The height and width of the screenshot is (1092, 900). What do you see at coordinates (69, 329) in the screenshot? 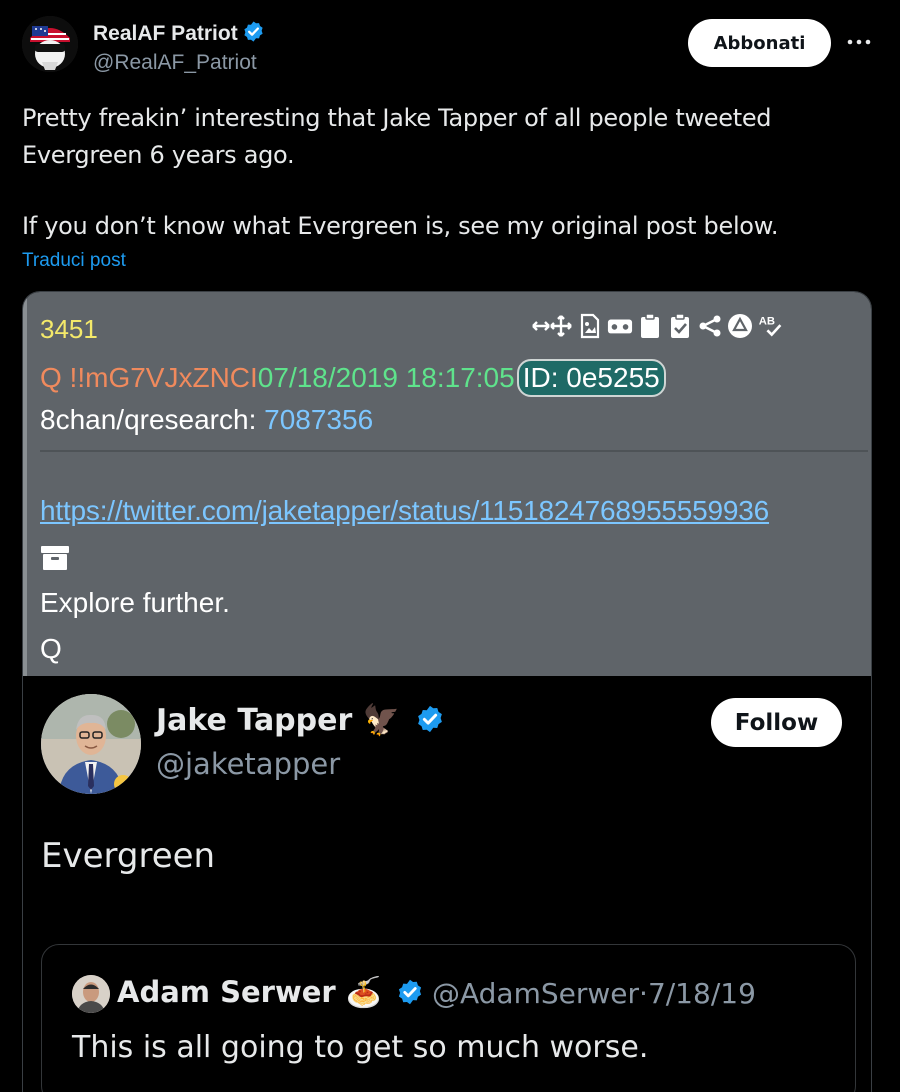
I see `qdrop-number: 3451` at bounding box center [69, 329].